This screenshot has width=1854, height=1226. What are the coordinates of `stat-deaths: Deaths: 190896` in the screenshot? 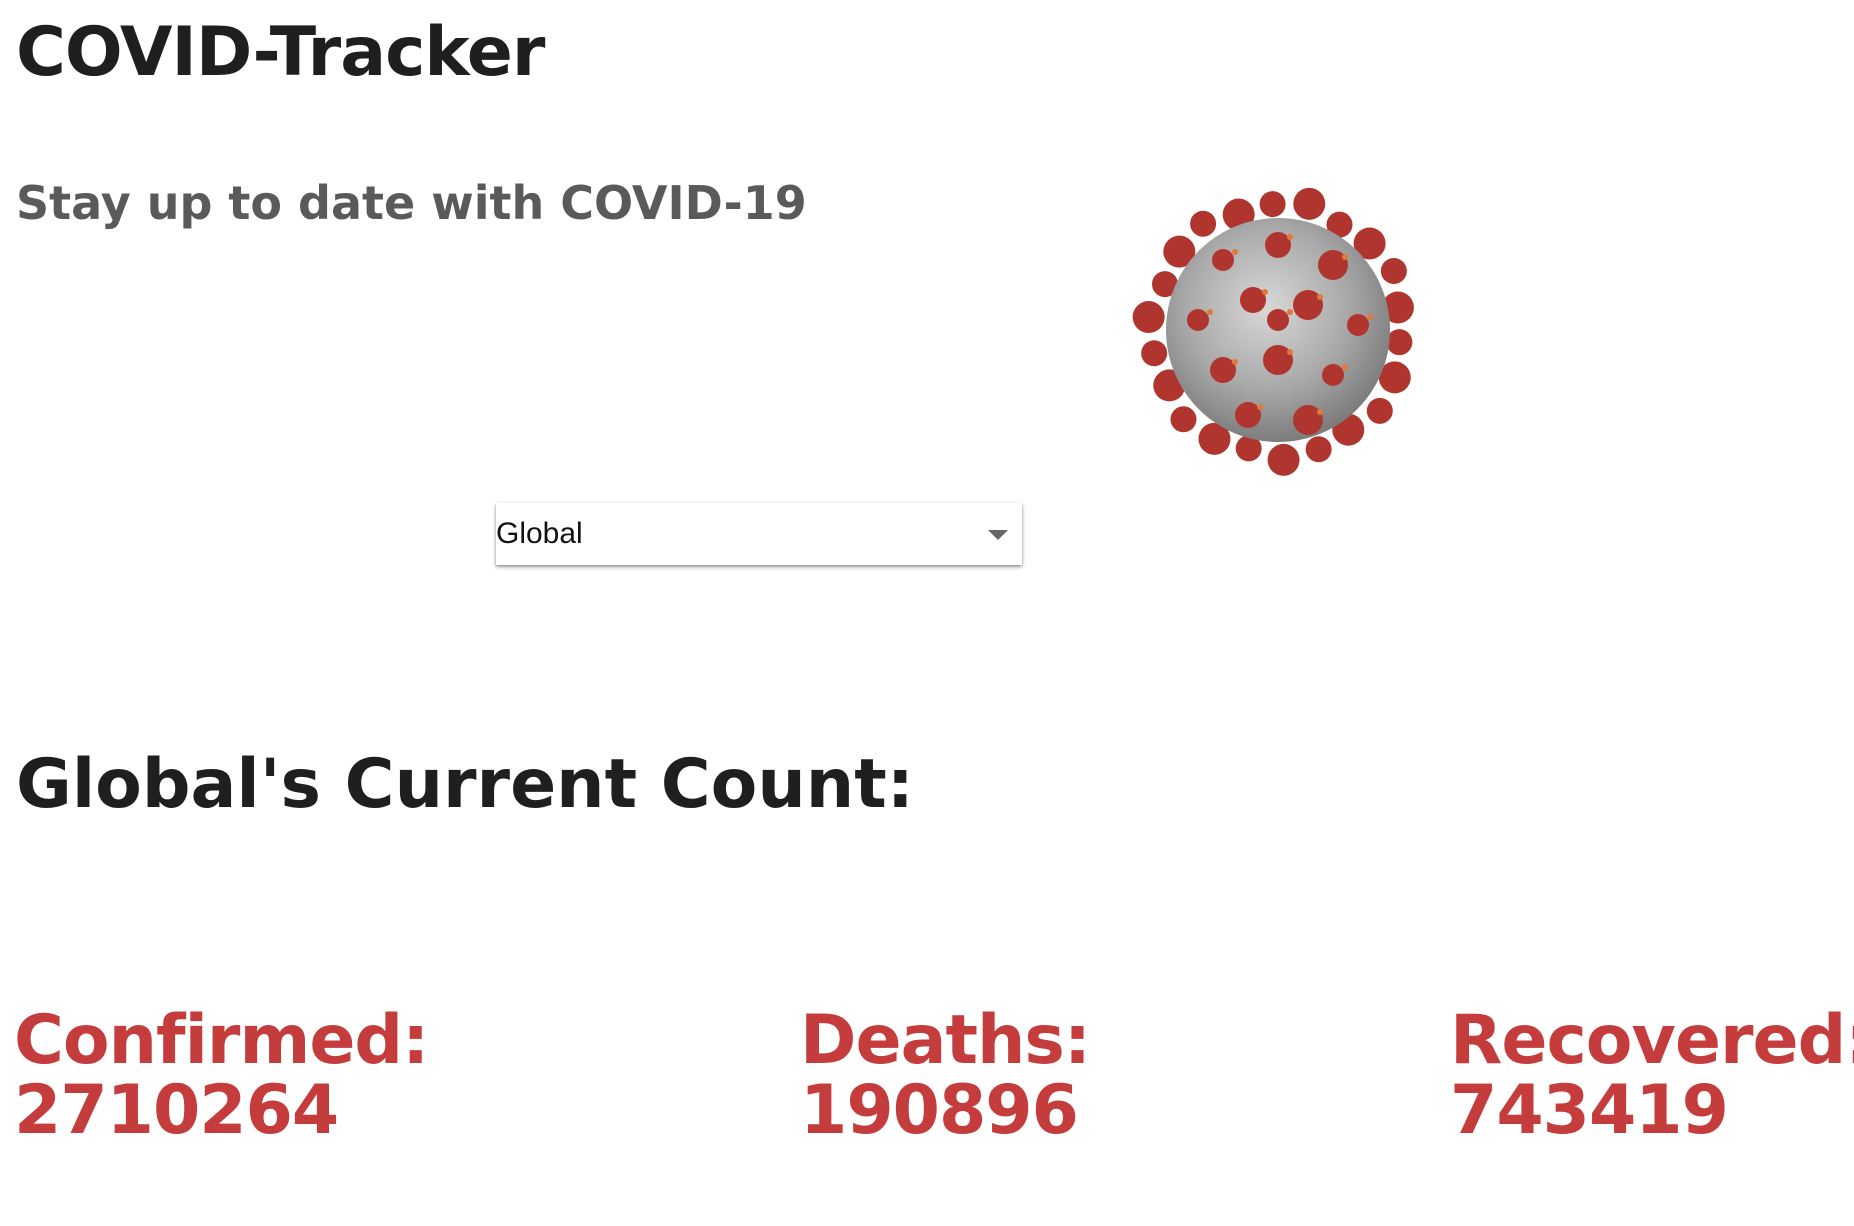 It's located at (945, 1075).